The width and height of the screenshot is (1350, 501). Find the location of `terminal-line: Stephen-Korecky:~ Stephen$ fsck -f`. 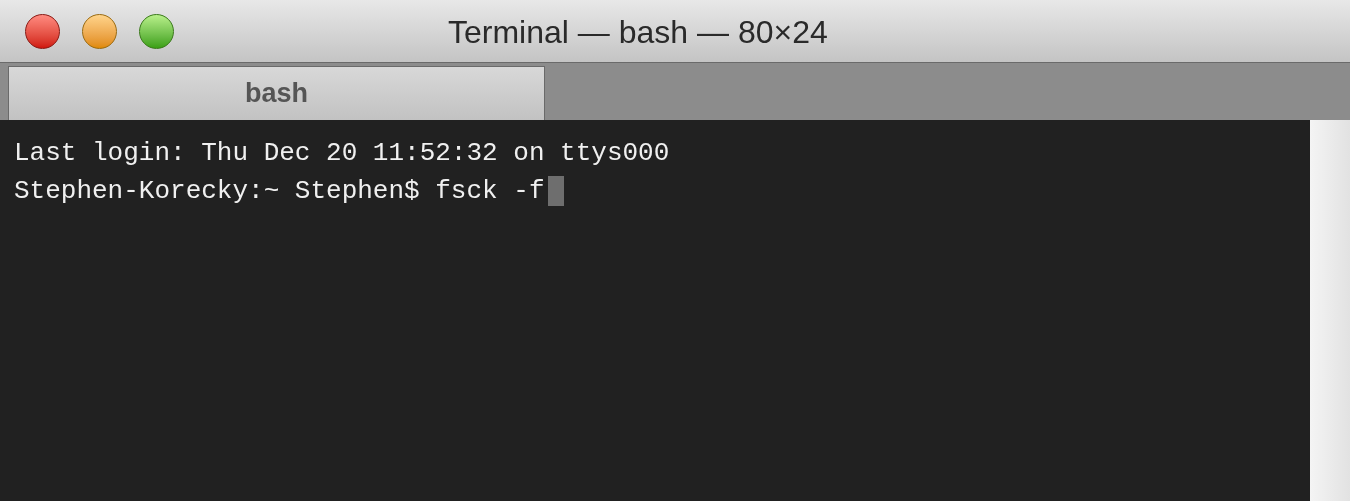

terminal-line: Stephen-Korecky:~ Stephen$ fsck -f is located at coordinates (279, 191).